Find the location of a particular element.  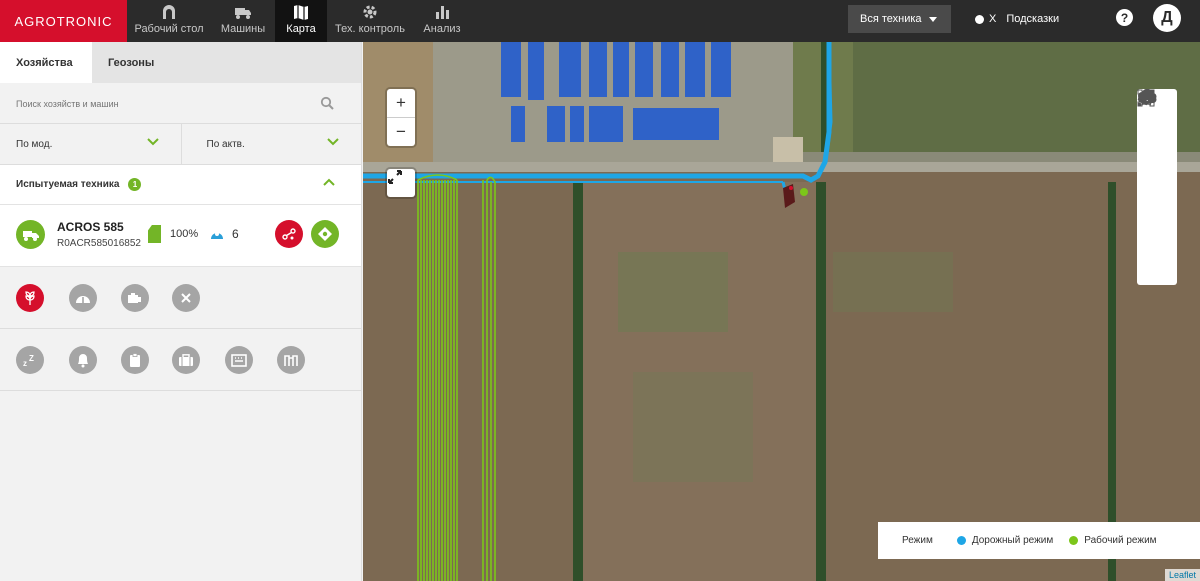

group-title: Испытуемая техника is located at coordinates (68, 184).